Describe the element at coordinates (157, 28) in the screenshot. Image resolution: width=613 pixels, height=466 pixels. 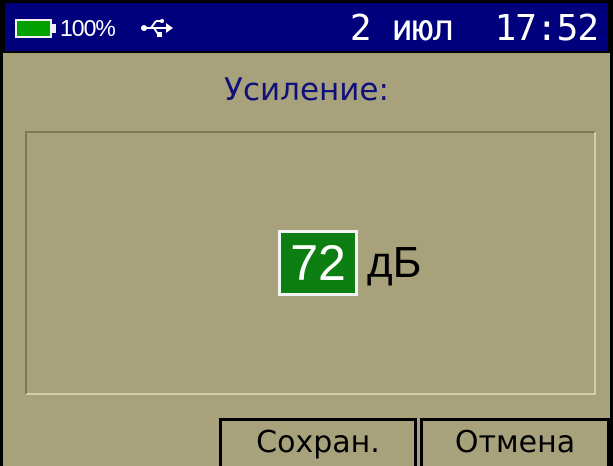
I see `usb-icon` at that location.